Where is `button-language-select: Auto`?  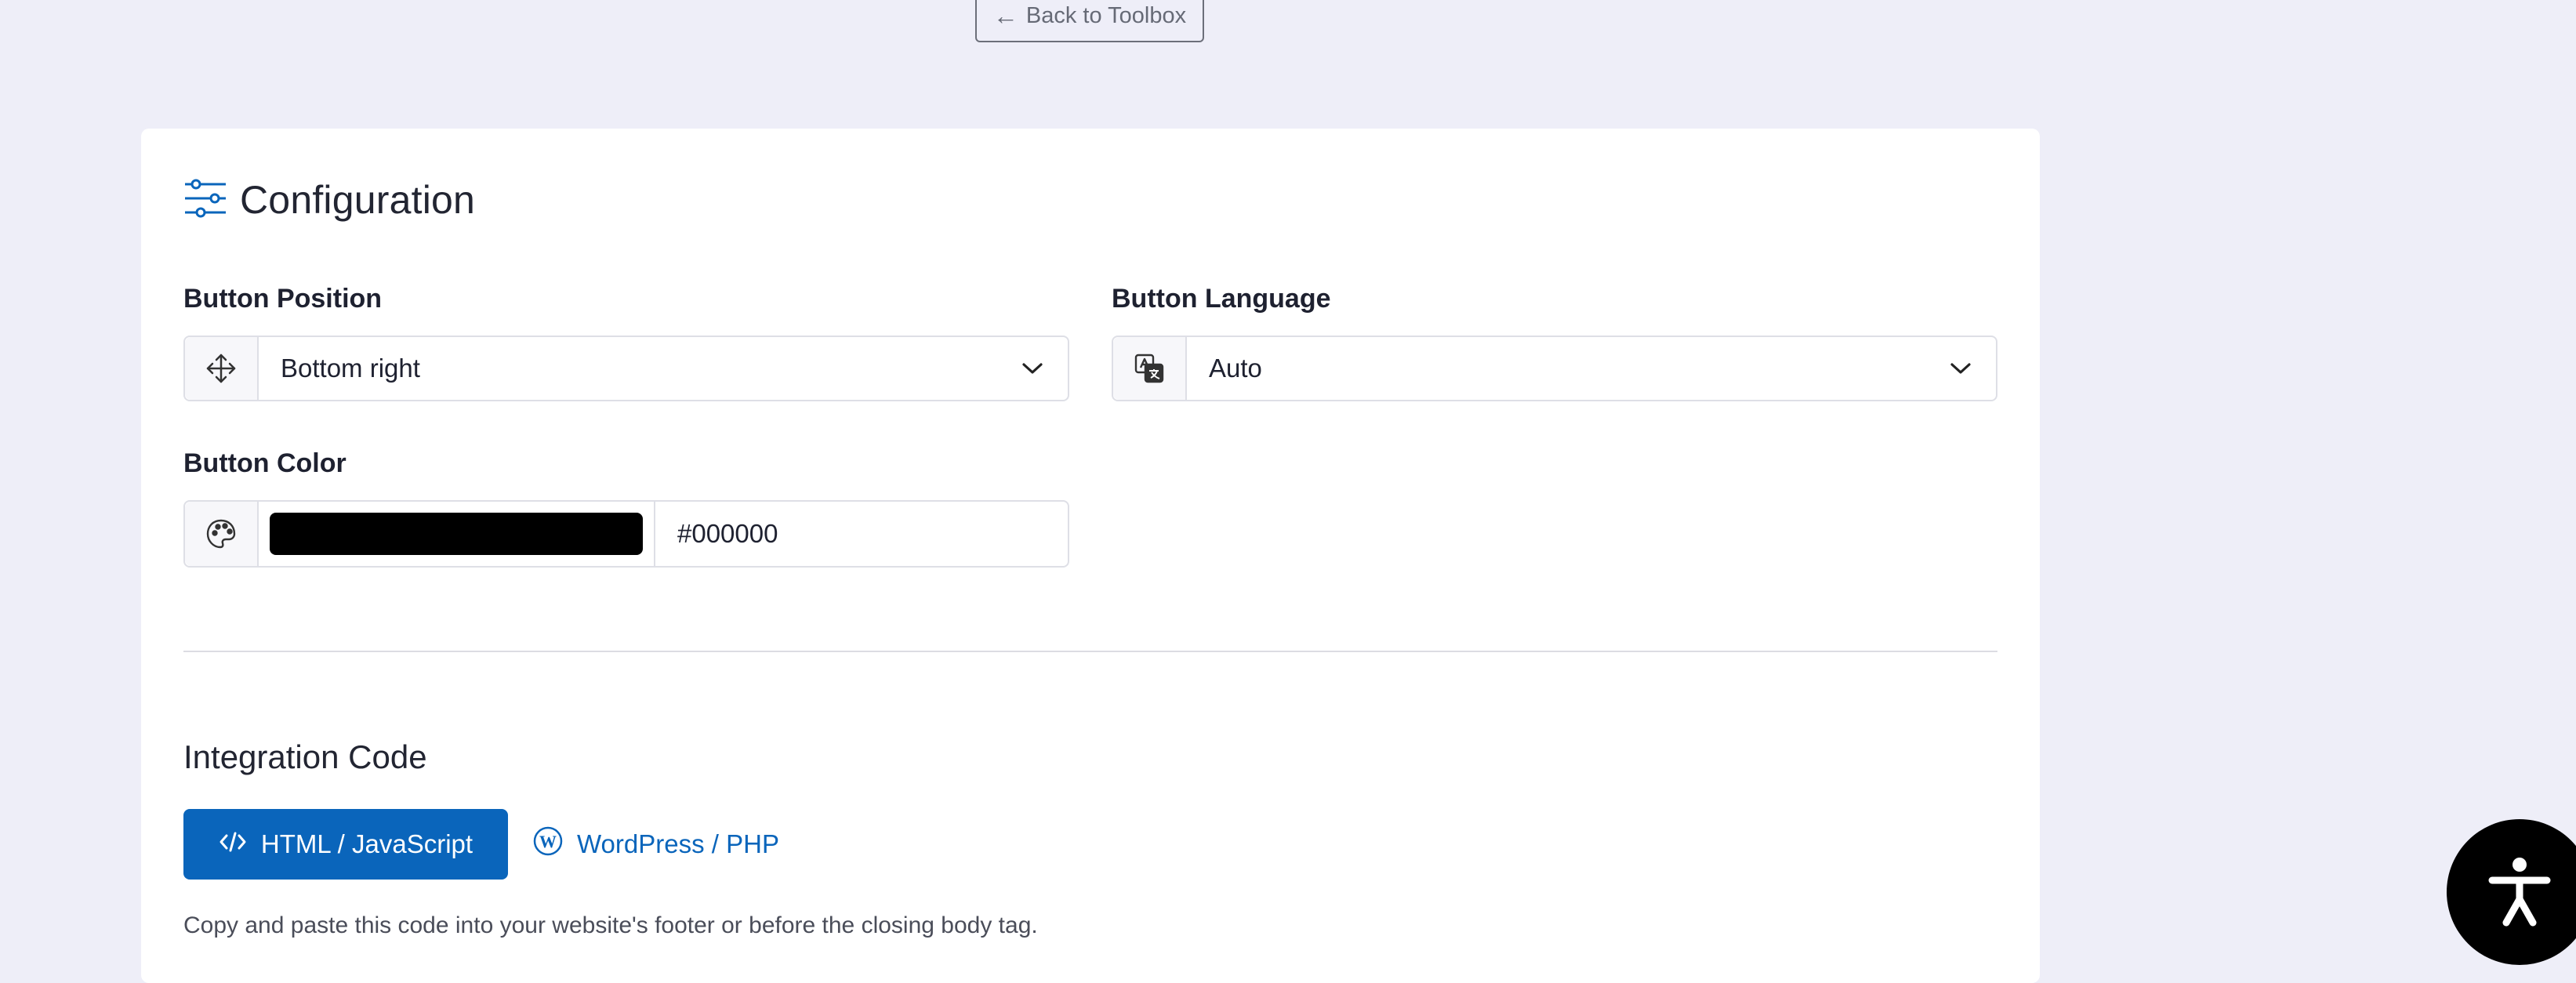 button-language-select: Auto is located at coordinates (1554, 368).